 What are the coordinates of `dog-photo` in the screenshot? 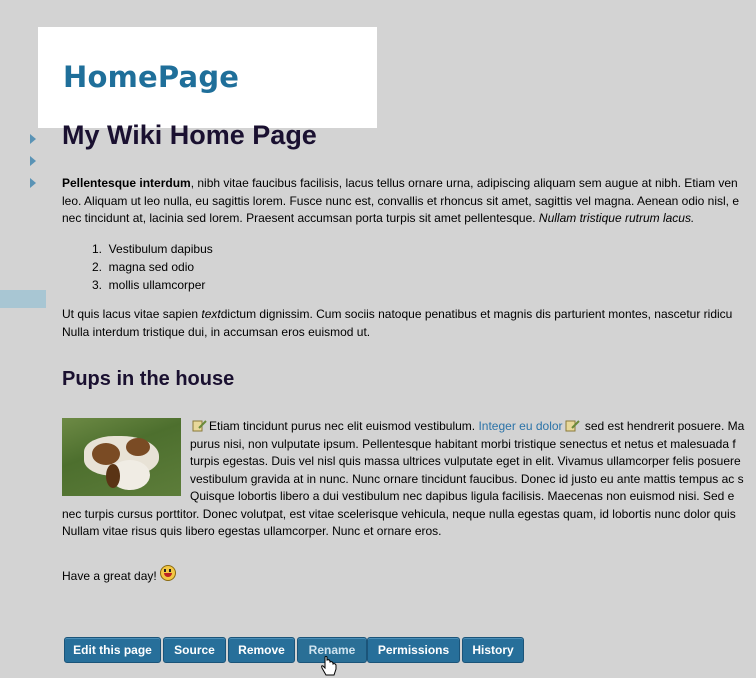 It's located at (121, 457).